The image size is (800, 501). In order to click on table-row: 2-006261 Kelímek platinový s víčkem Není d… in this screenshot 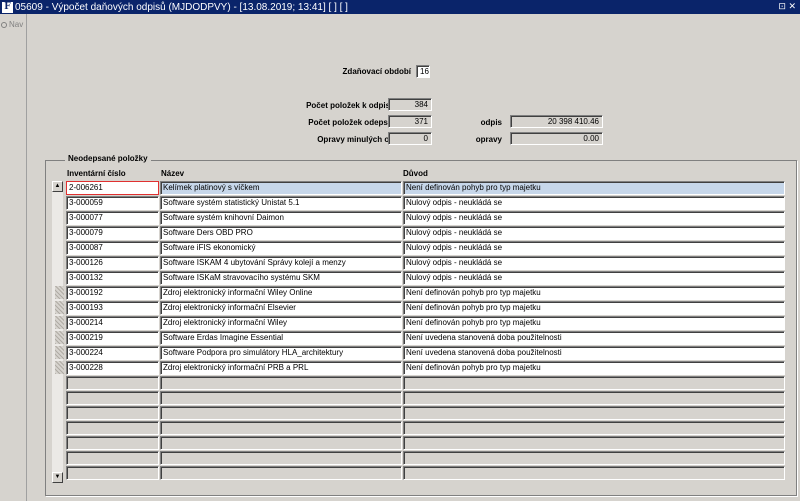, I will do `click(426, 188)`.